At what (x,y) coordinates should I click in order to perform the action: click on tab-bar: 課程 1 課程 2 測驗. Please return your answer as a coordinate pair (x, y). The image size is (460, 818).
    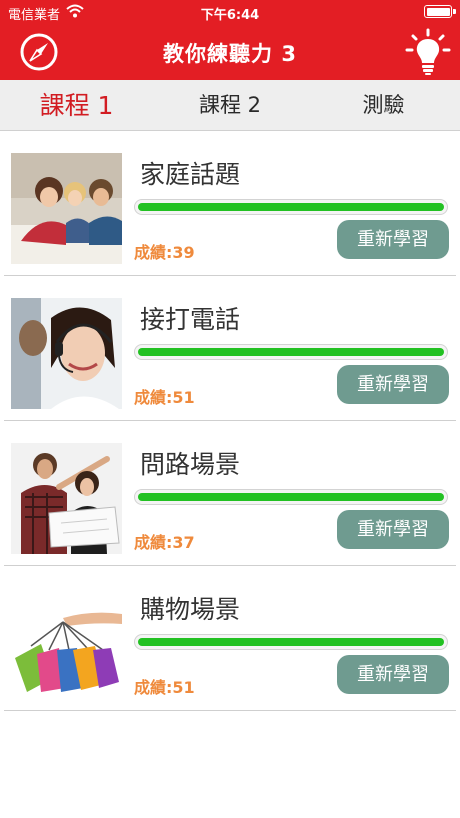
    Looking at the image, I should click on (230, 105).